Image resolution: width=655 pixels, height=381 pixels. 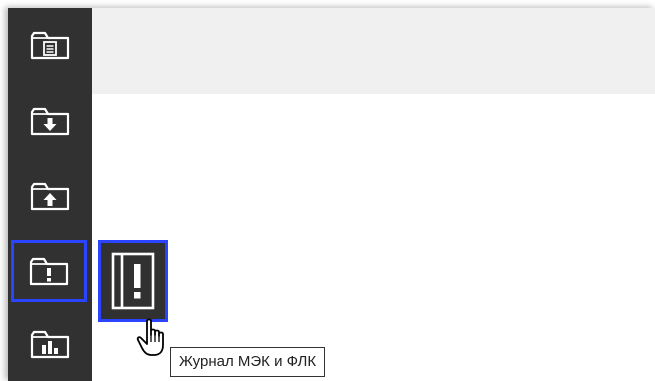 I want to click on hand-cursor-icon, so click(x=150, y=337).